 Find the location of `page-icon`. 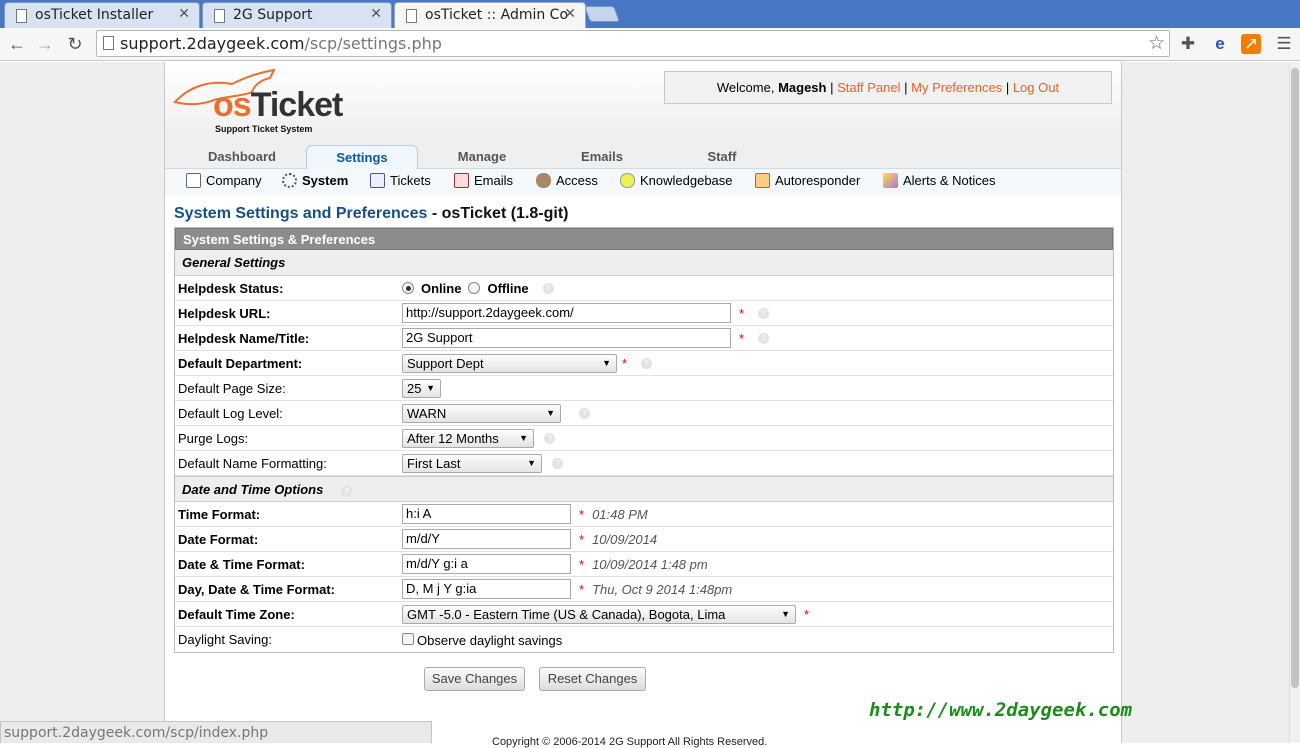

page-icon is located at coordinates (108, 43).